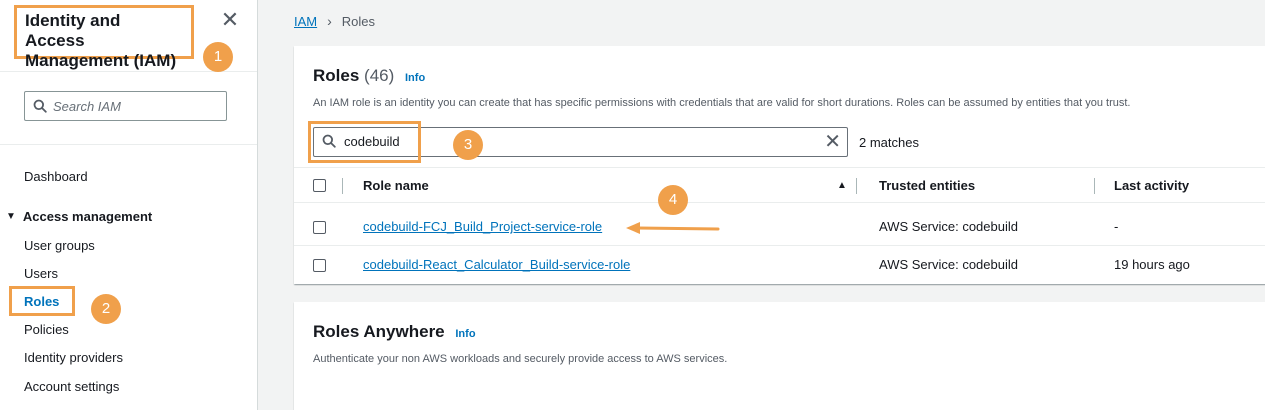 This screenshot has height=410, width=1265. I want to click on sidebar-section-access-management: ▼ Access management, so click(79, 216).